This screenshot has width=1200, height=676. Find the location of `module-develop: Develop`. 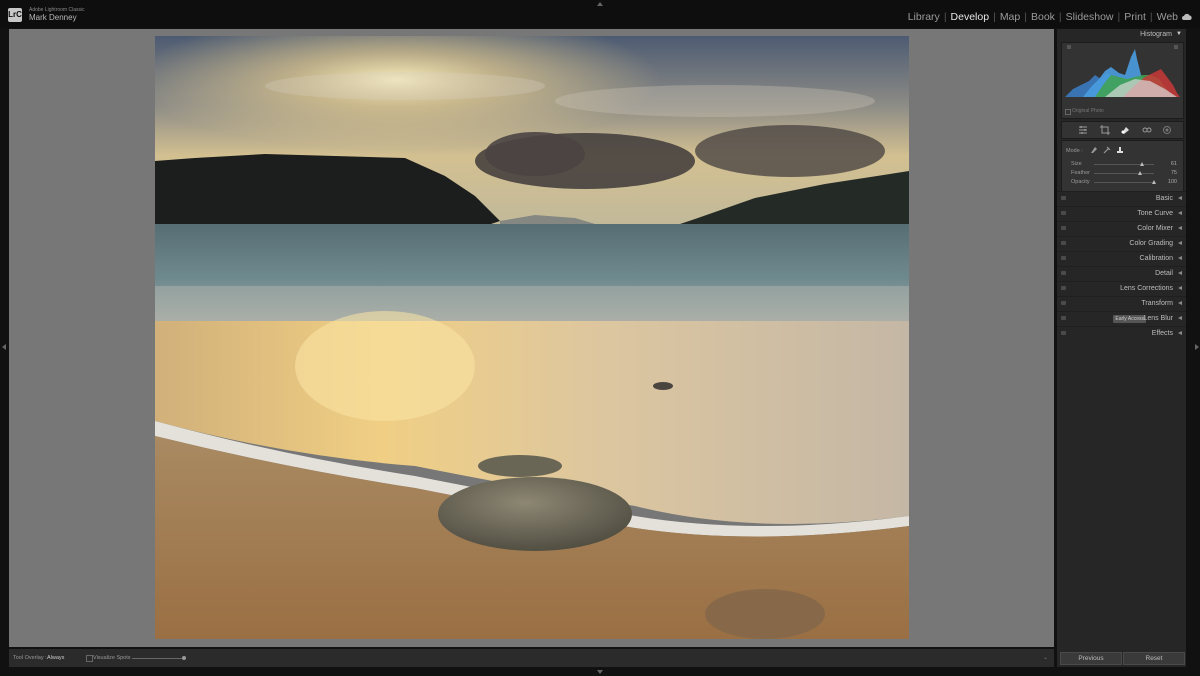

module-develop: Develop is located at coordinates (970, 17).